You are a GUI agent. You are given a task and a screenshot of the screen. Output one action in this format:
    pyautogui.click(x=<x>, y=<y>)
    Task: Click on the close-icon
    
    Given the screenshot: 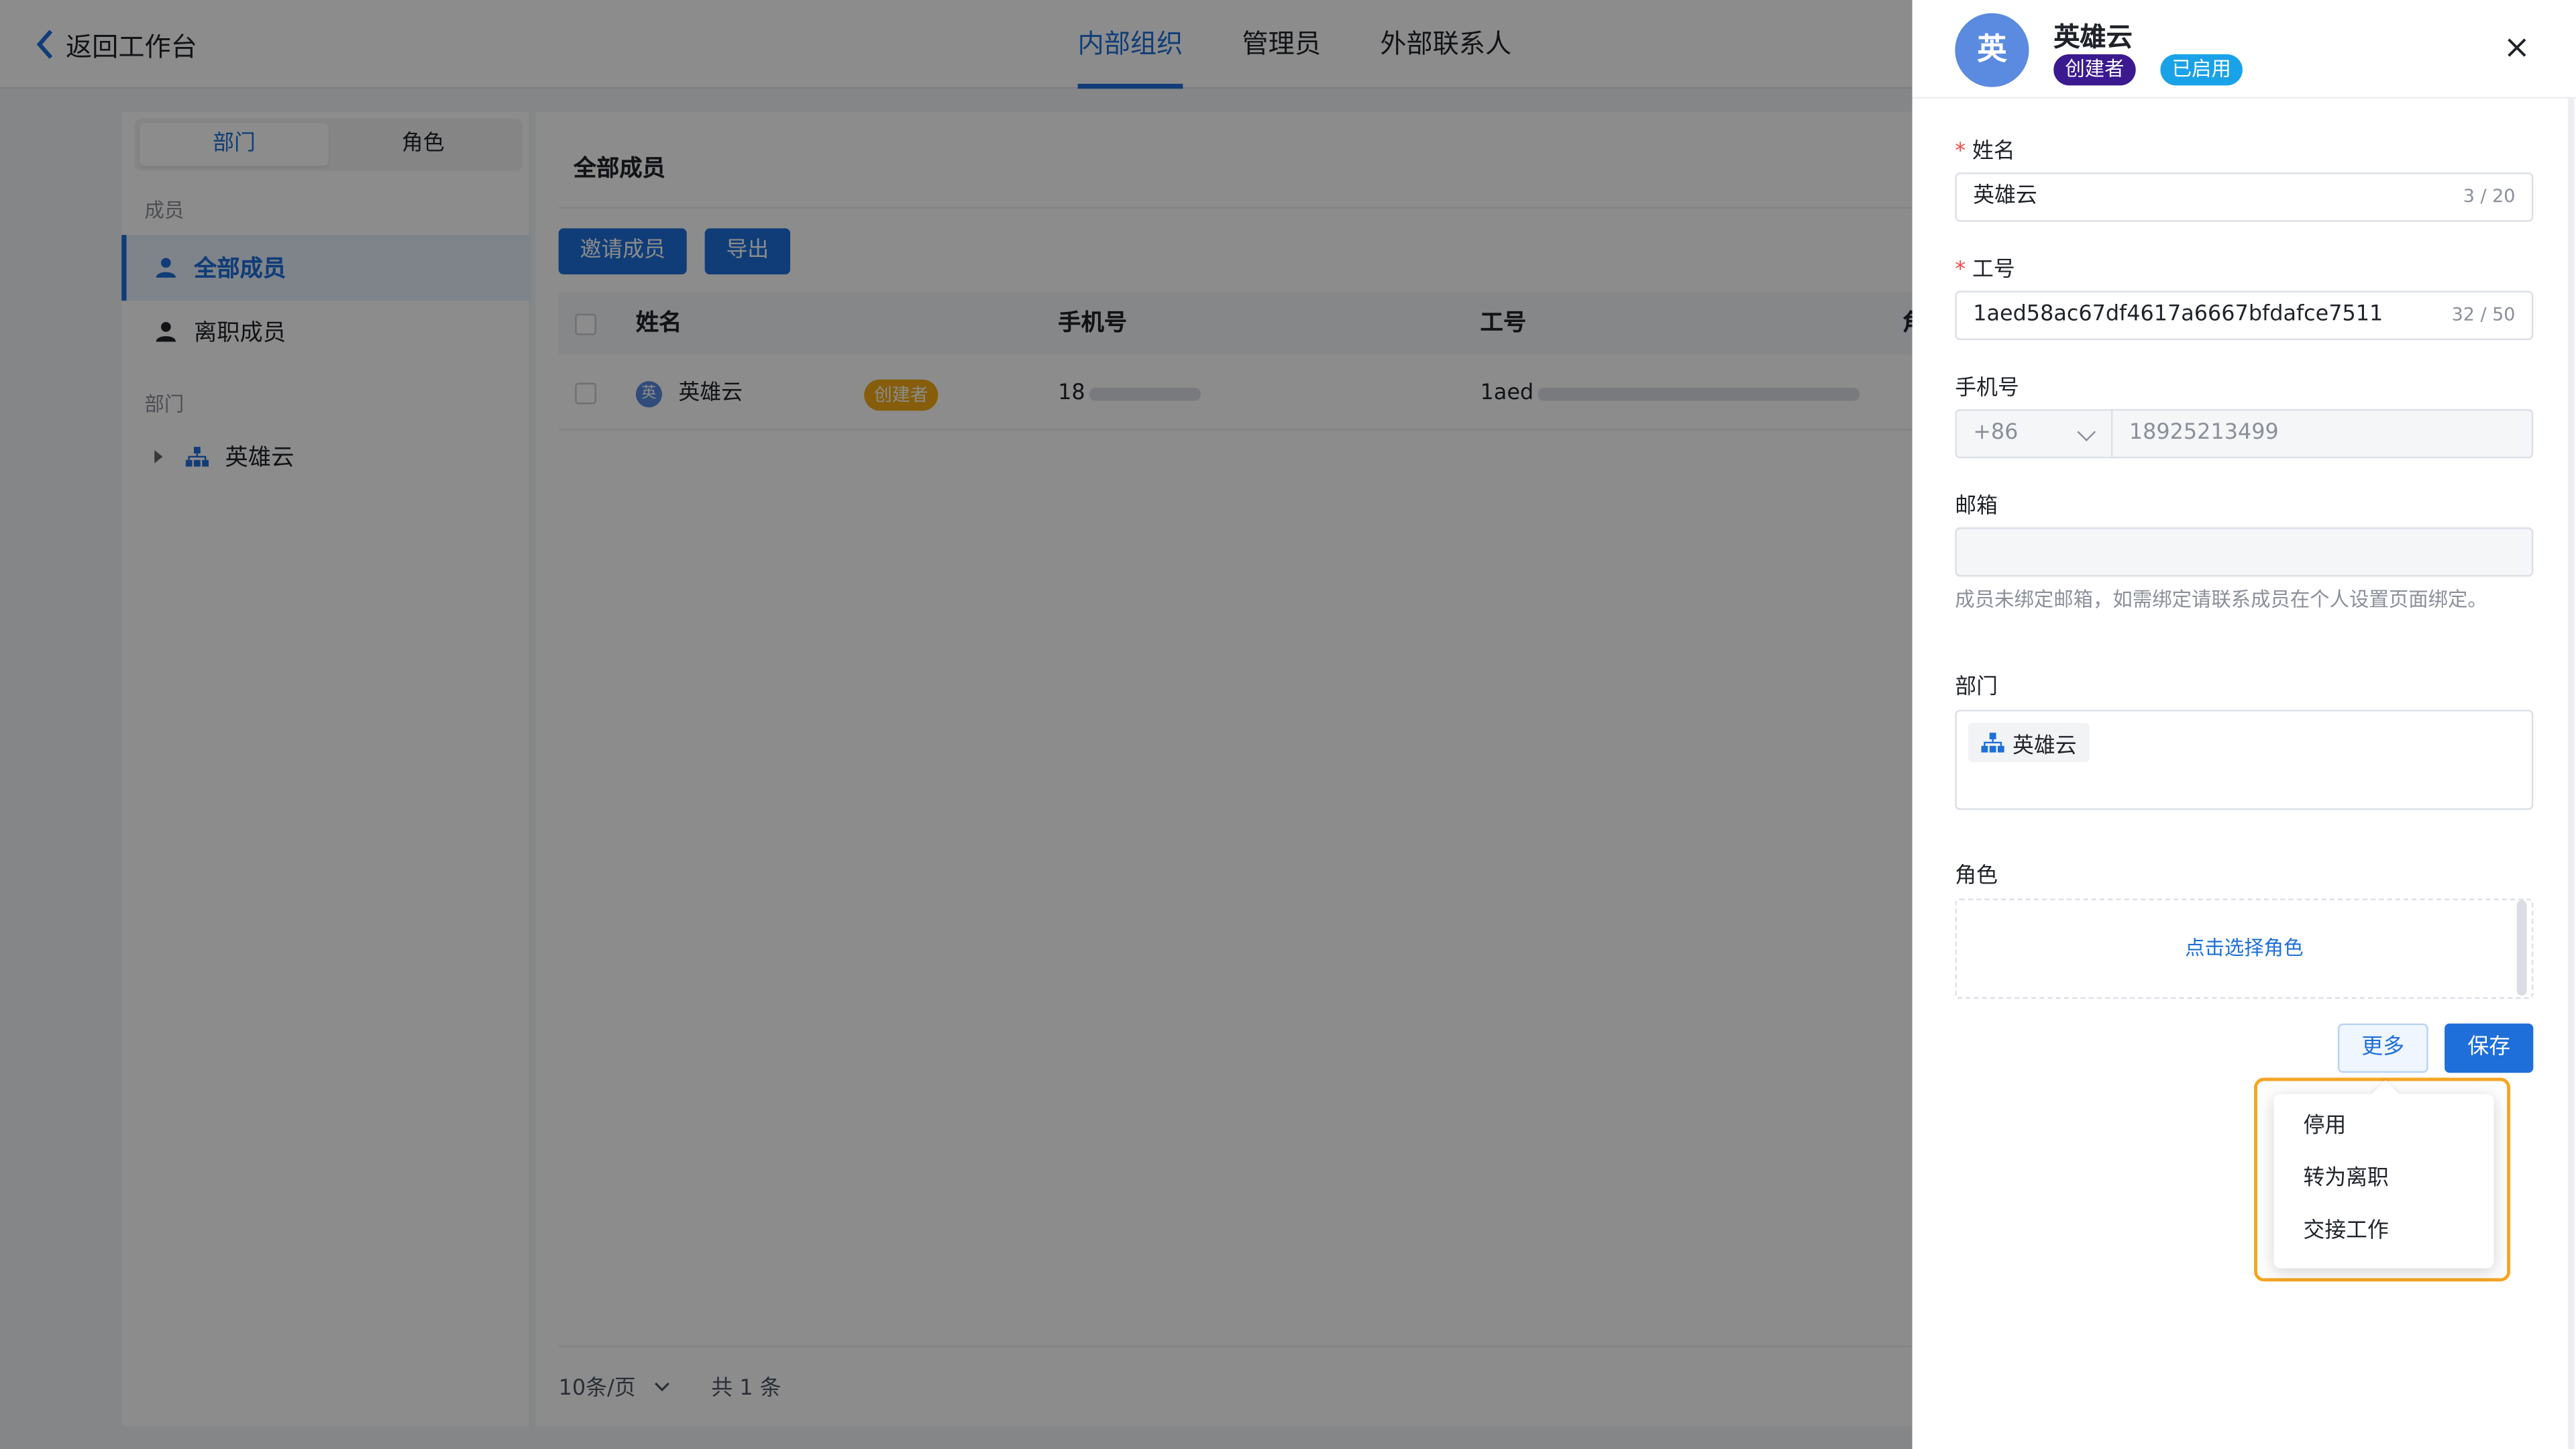 What is the action you would take?
    pyautogui.click(x=2517, y=47)
    